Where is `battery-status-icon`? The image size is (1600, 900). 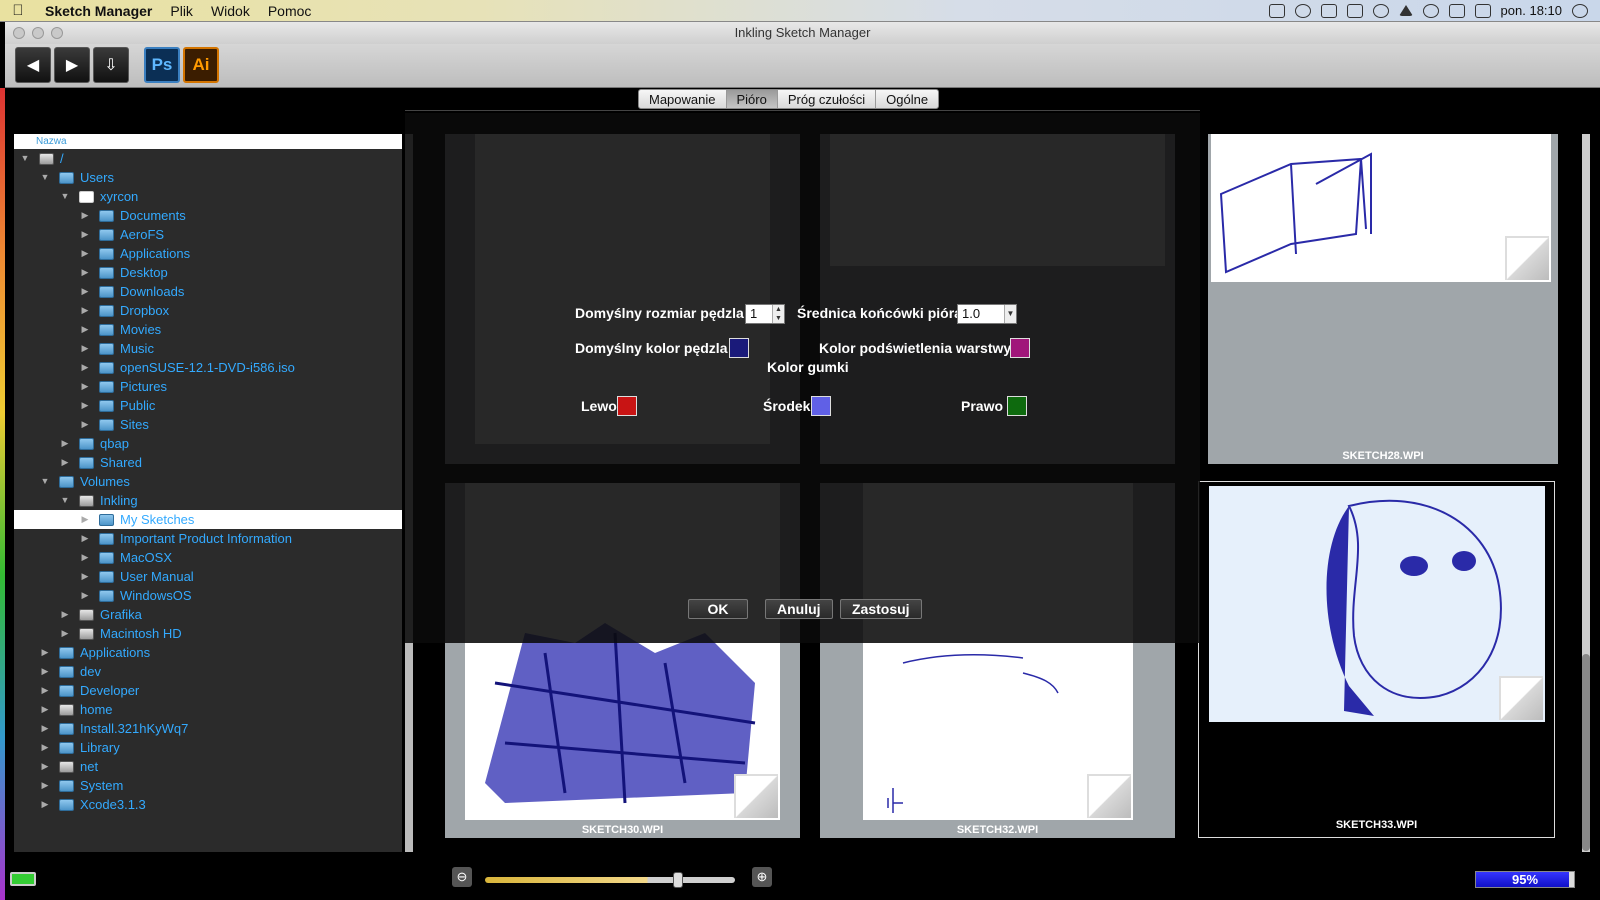
battery-status-icon is located at coordinates (1276, 10).